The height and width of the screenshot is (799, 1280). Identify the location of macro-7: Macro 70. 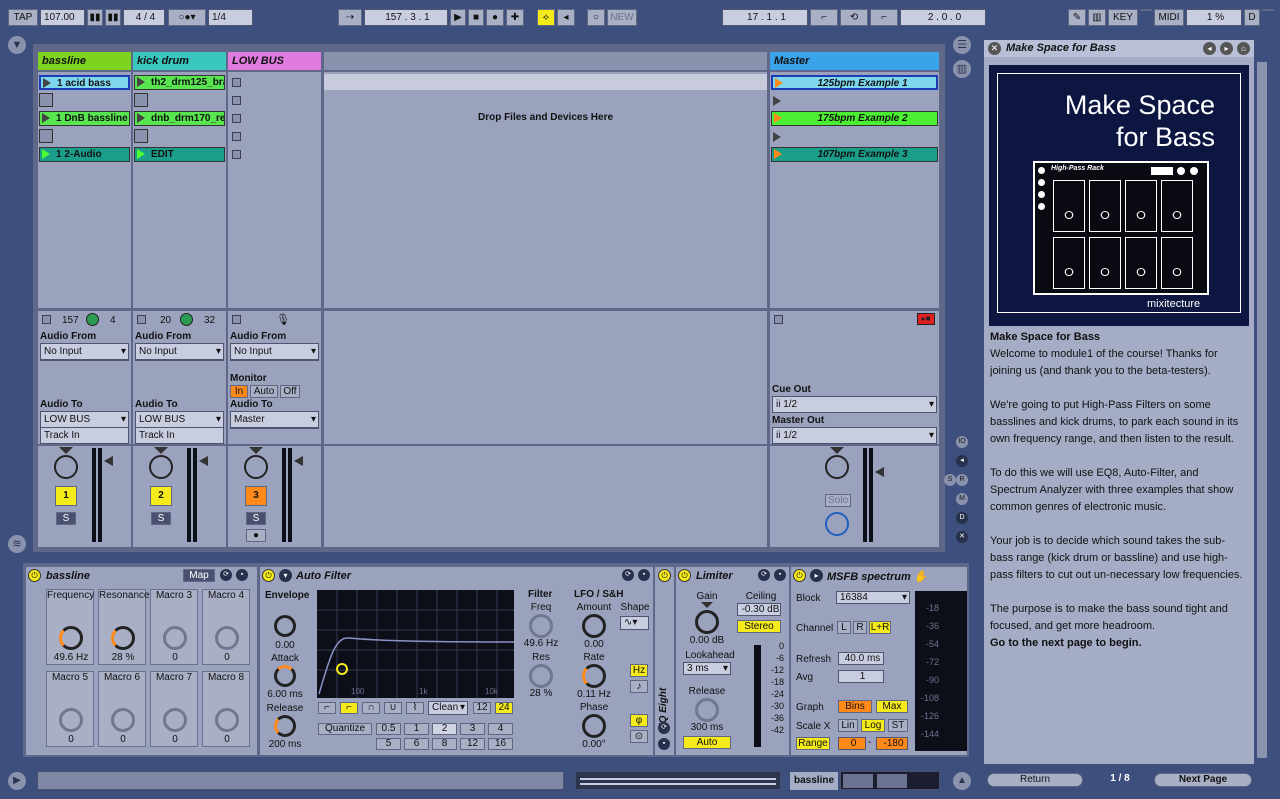
(174, 709).